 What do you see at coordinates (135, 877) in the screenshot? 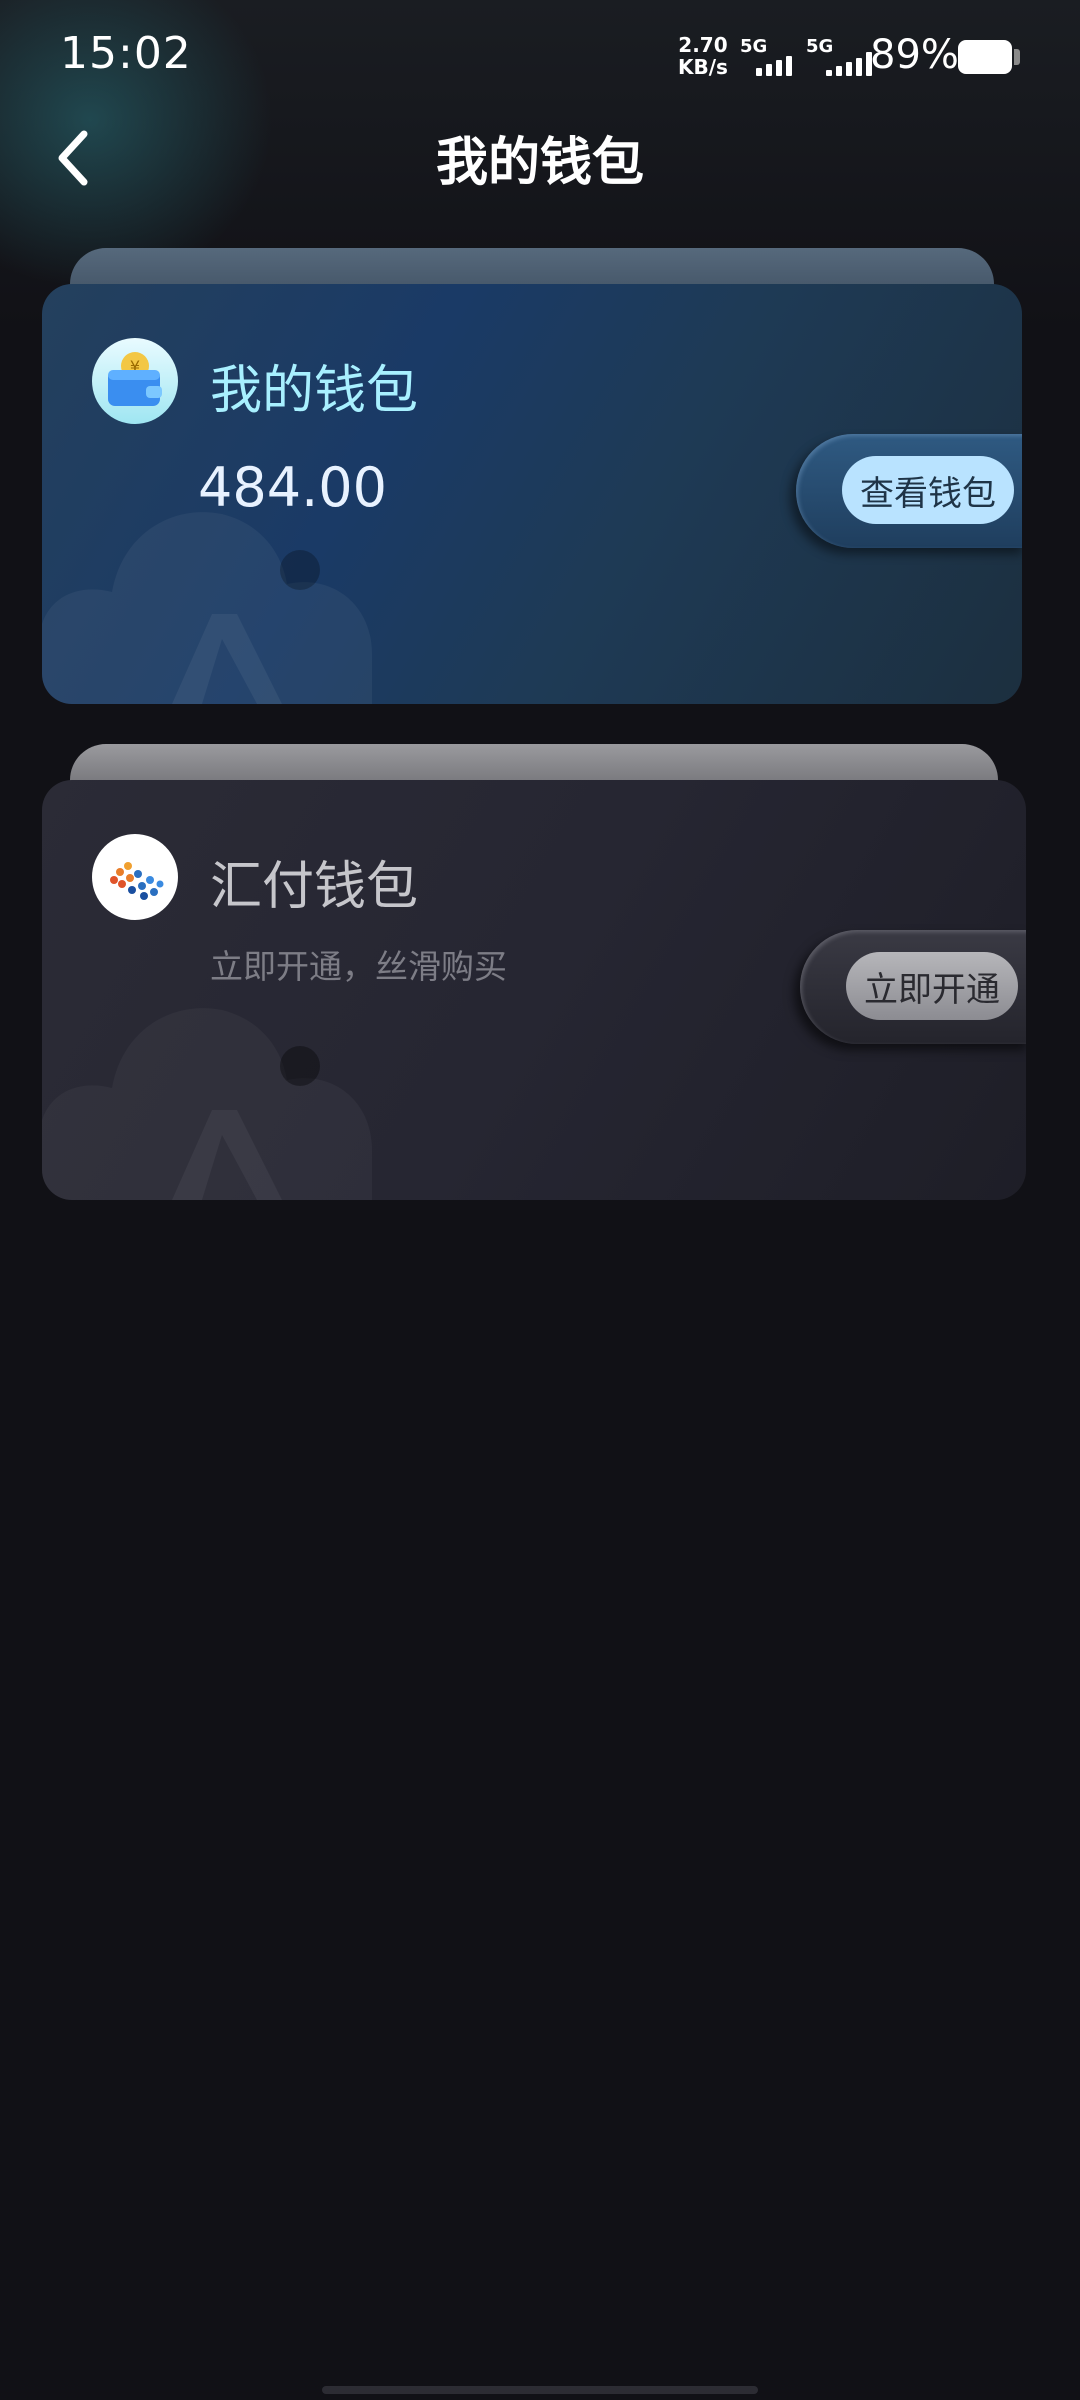
I see `huifu-logo-icon` at bounding box center [135, 877].